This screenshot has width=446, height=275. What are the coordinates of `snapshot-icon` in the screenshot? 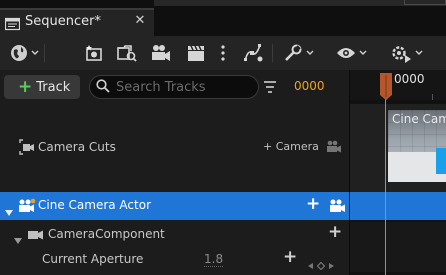 It's located at (94, 53).